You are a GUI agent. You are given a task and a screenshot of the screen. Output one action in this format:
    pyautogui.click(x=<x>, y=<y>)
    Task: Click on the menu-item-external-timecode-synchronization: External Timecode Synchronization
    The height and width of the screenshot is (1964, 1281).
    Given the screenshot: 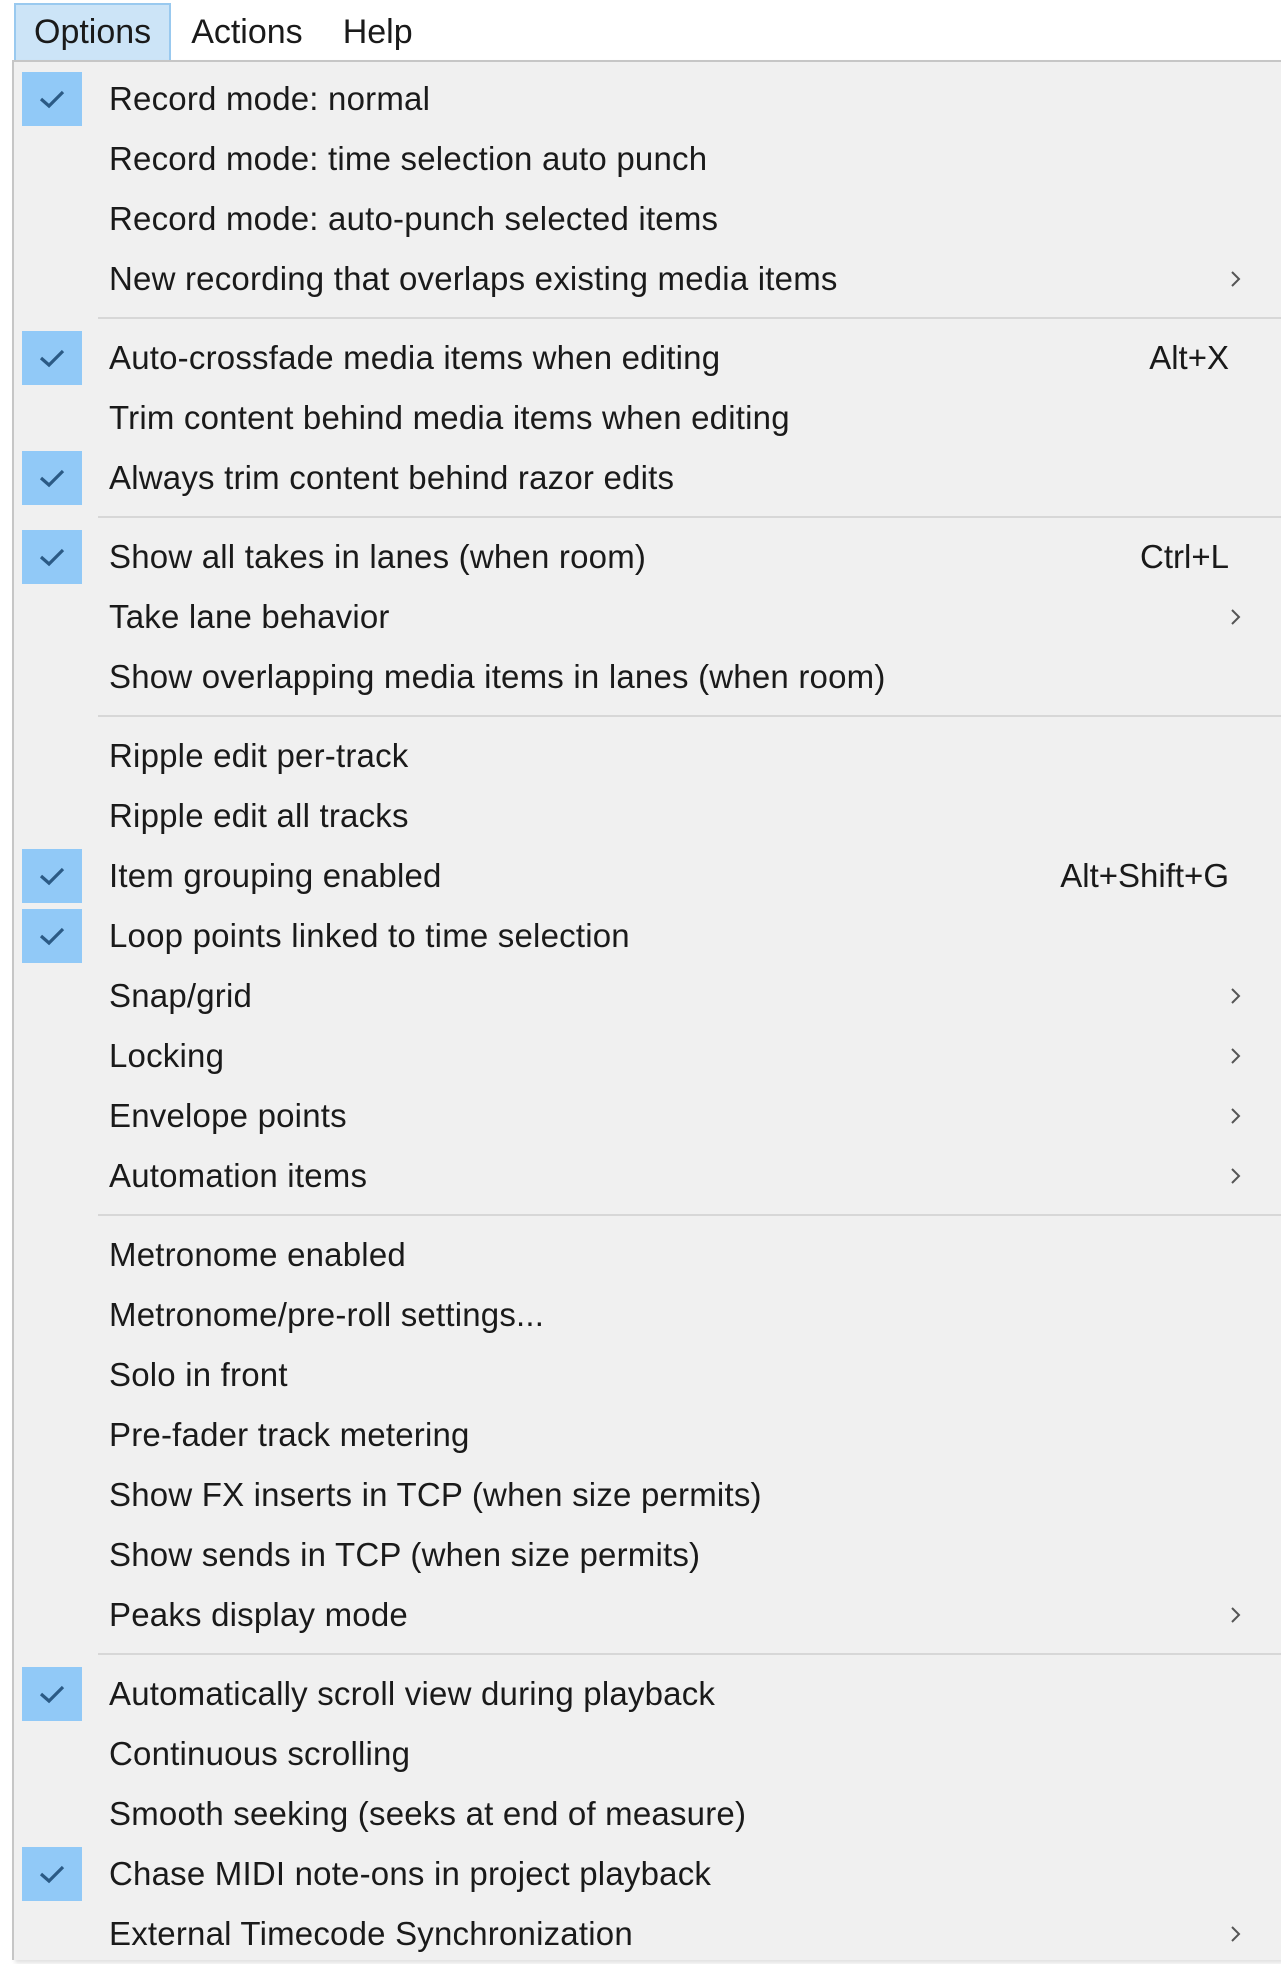 What is the action you would take?
    pyautogui.click(x=647, y=1934)
    